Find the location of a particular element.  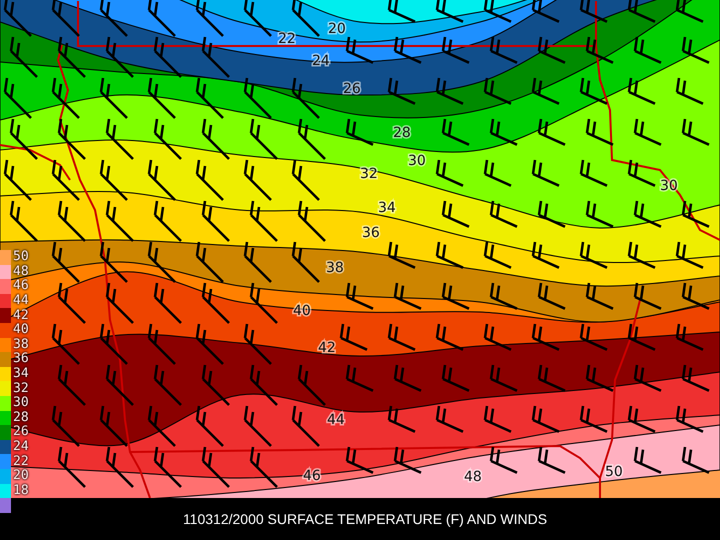

legend-label: 30 is located at coordinates (21, 403).